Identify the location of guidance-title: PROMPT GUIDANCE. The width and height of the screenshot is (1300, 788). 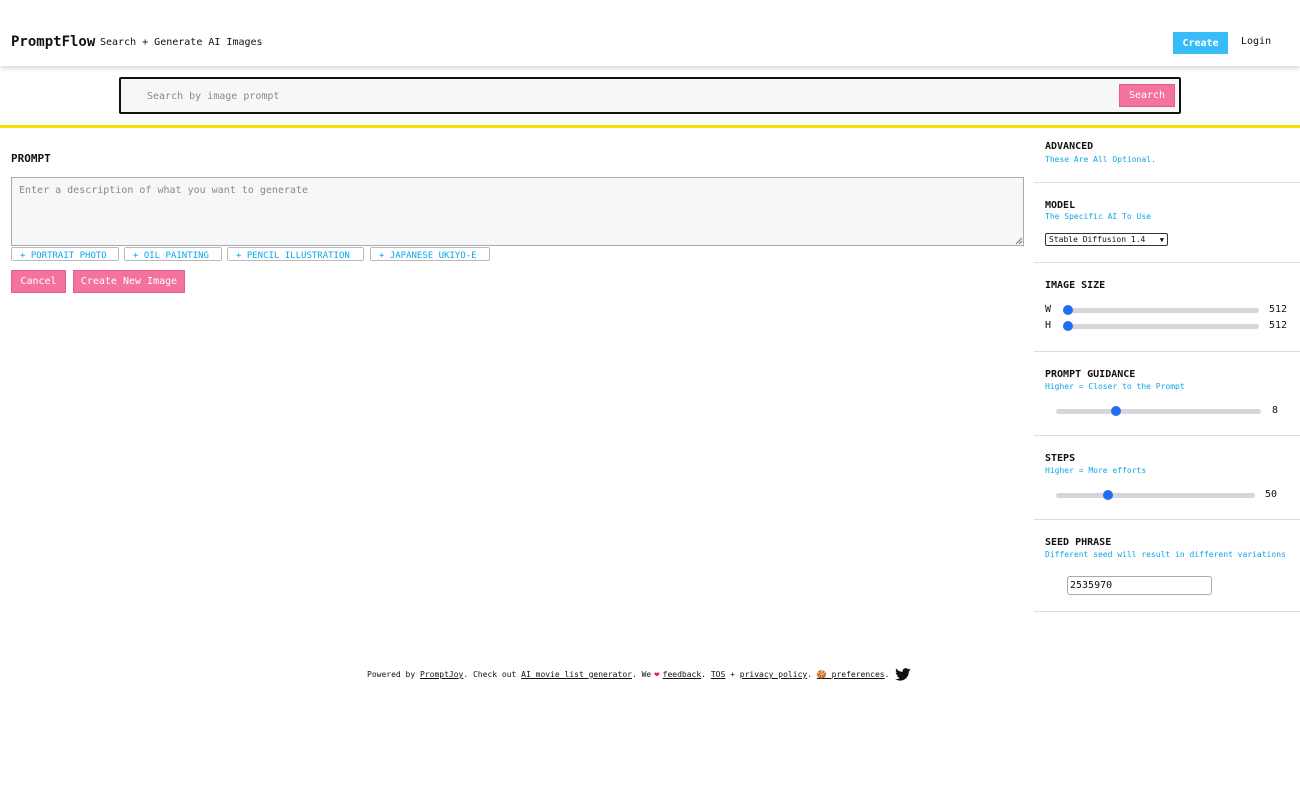
(1090, 374).